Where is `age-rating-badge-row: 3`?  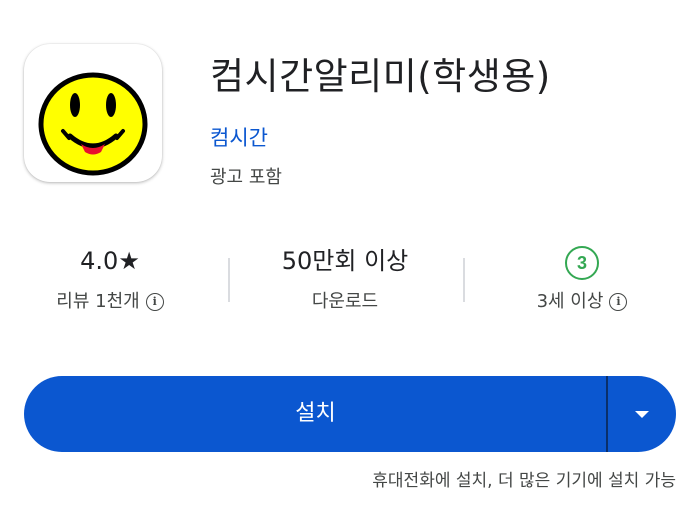
age-rating-badge-row: 3 is located at coordinates (582, 262).